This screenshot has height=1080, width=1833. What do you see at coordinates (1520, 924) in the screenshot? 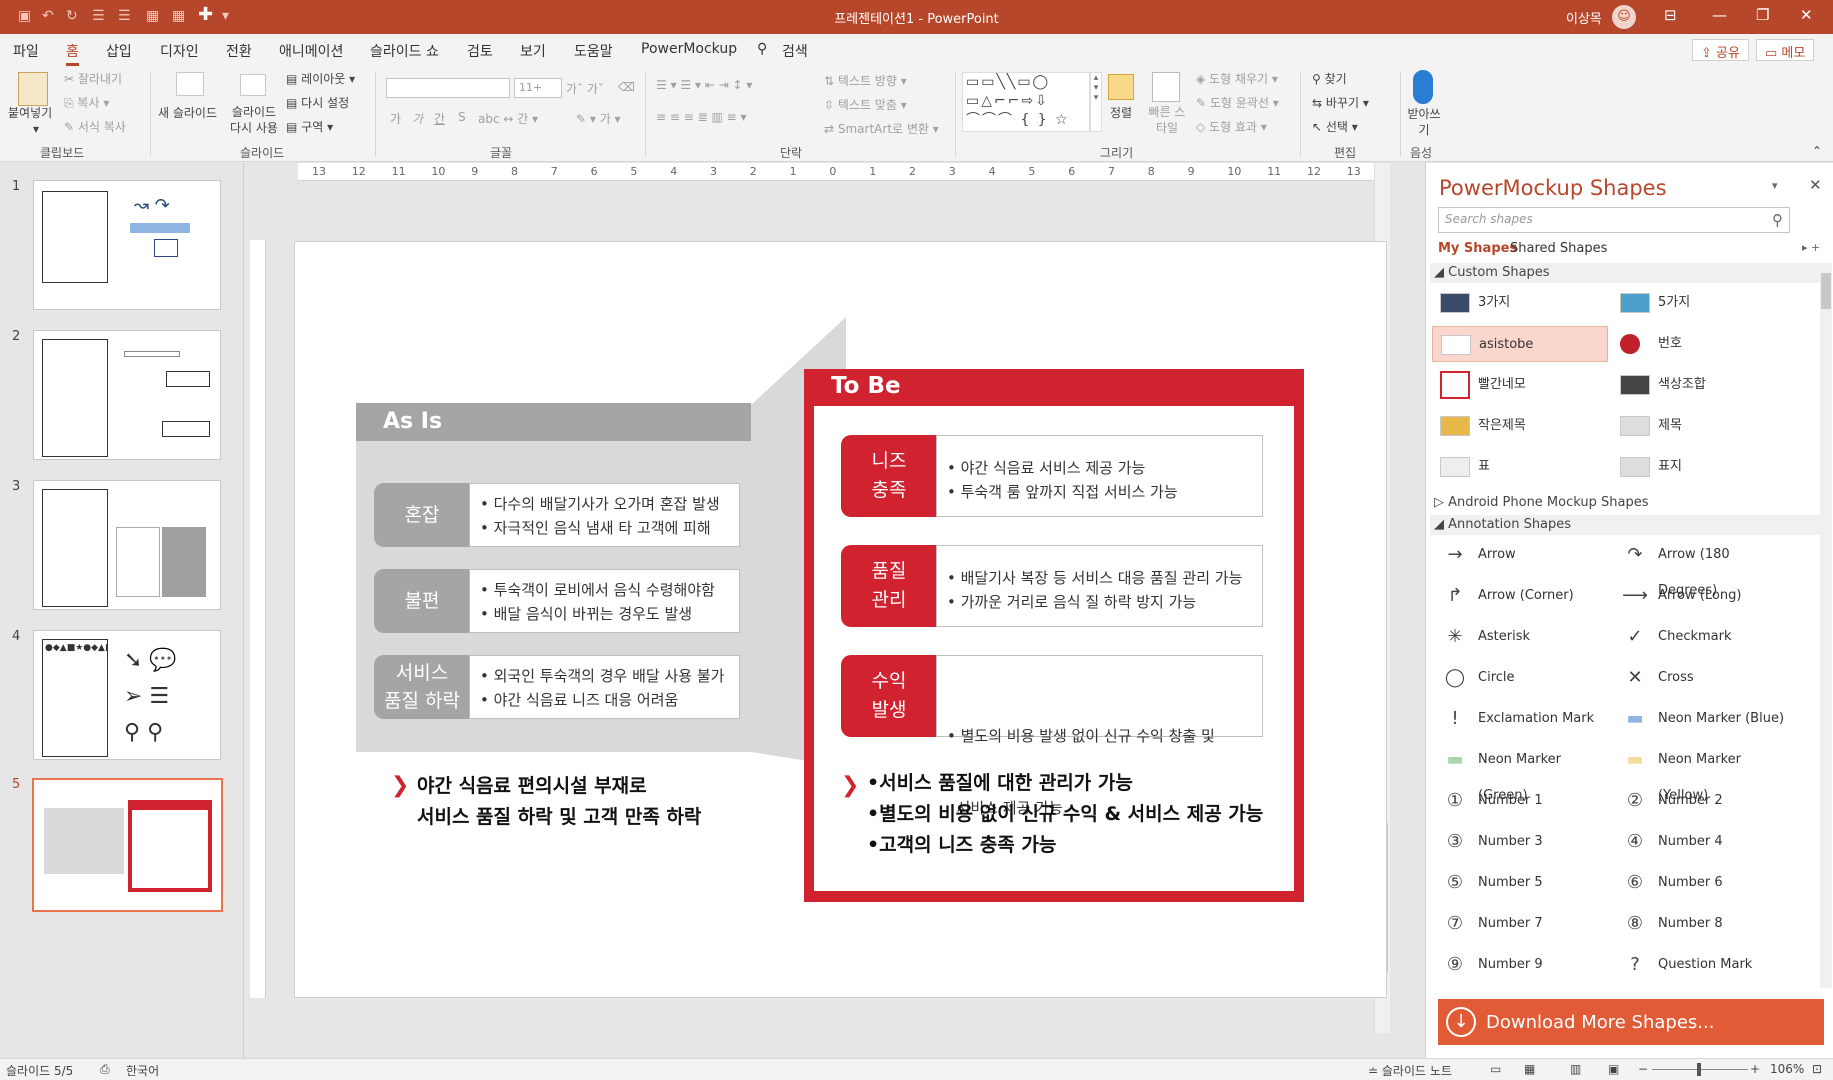
I see `shape-item: ⑦ Number 7` at bounding box center [1520, 924].